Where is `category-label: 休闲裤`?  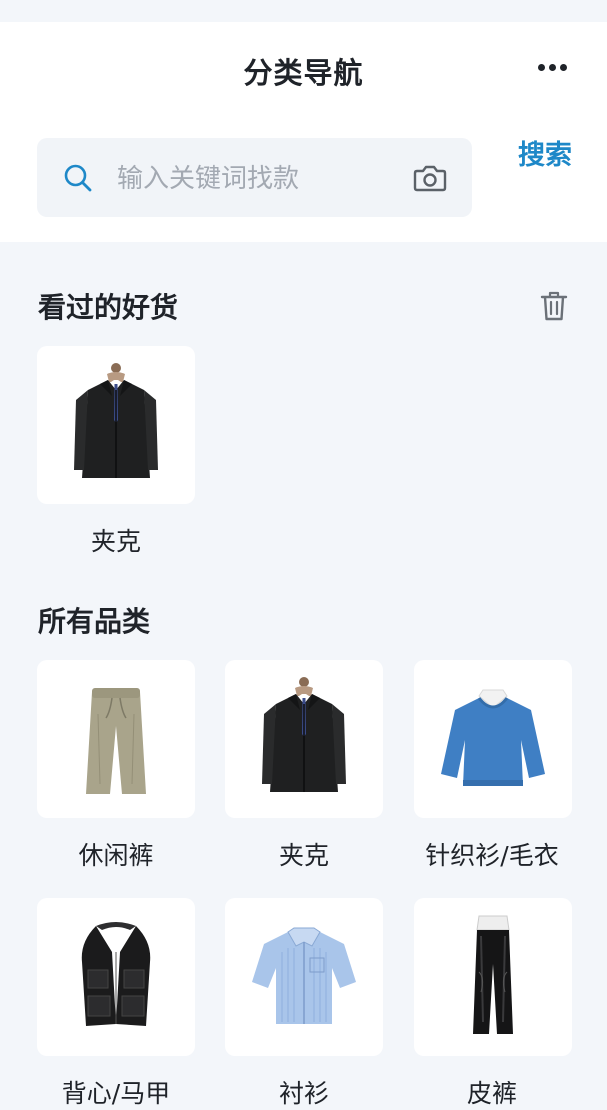
category-label: 休闲裤 is located at coordinates (116, 855).